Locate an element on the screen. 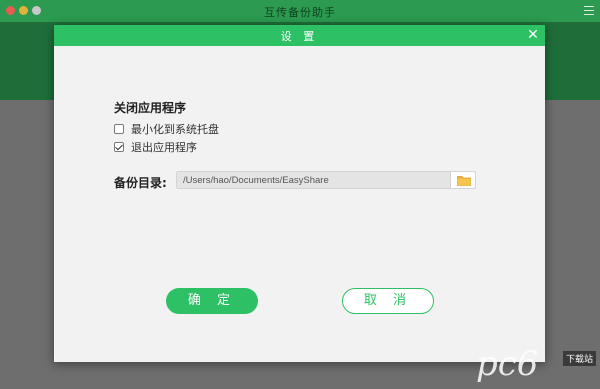 Image resolution: width=600 pixels, height=389 pixels. dialog-title: 设 置 is located at coordinates (299, 36).